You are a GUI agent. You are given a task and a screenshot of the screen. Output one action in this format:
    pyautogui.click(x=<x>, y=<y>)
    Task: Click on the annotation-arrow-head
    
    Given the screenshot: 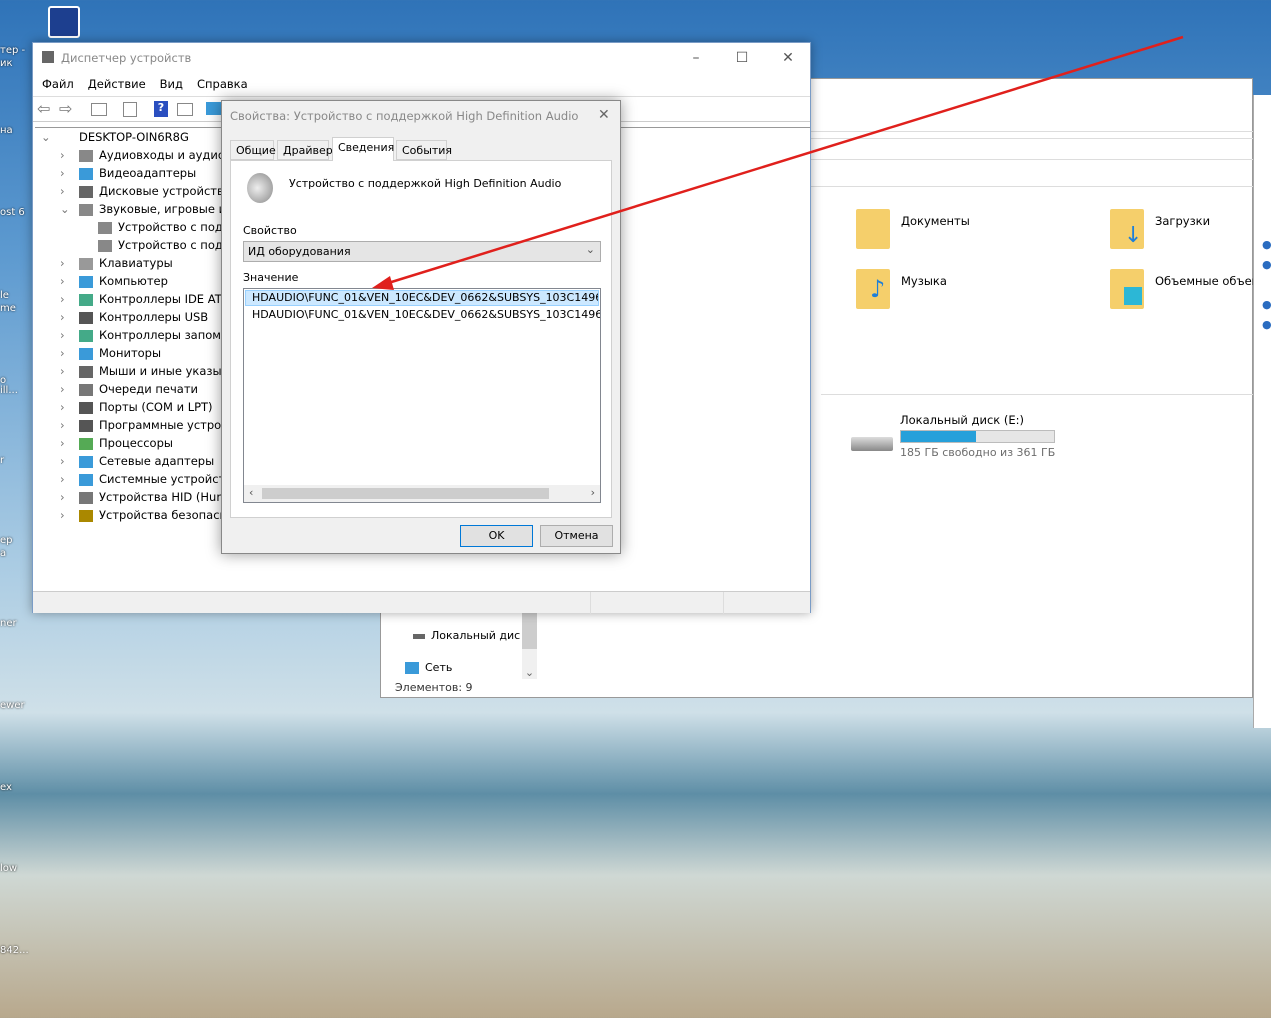 What is the action you would take?
    pyautogui.click(x=383, y=283)
    